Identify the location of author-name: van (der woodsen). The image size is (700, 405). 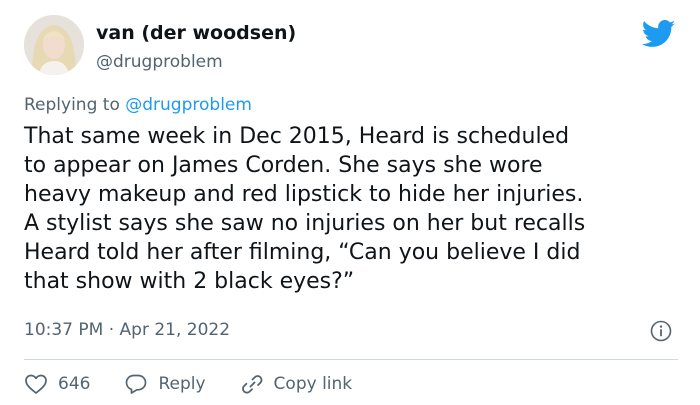
(196, 33).